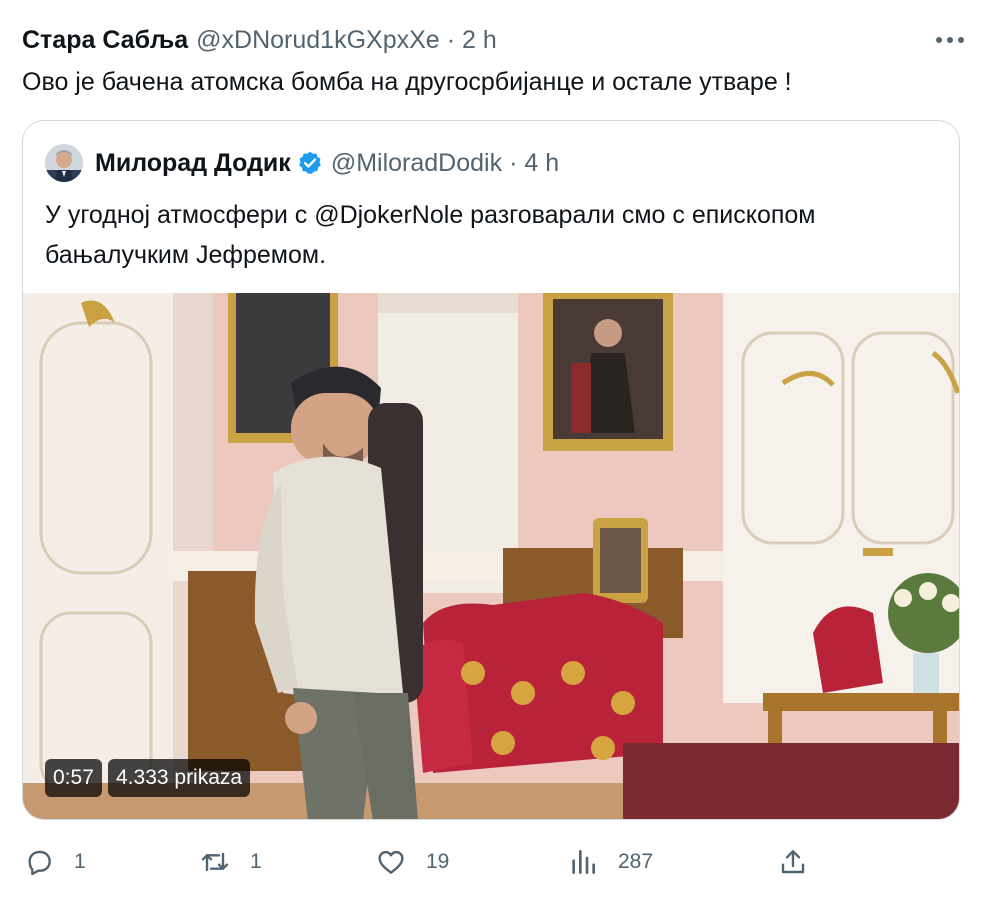  What do you see at coordinates (609, 862) in the screenshot?
I see `views-button: 287` at bounding box center [609, 862].